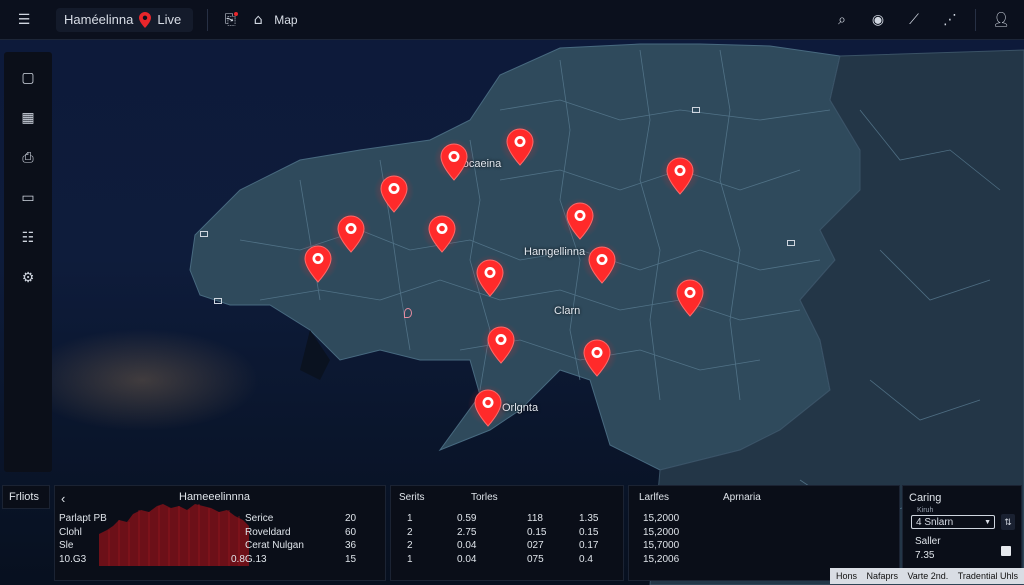  Describe the element at coordinates (878, 20) in the screenshot. I see `coin-icon: ◉` at that location.